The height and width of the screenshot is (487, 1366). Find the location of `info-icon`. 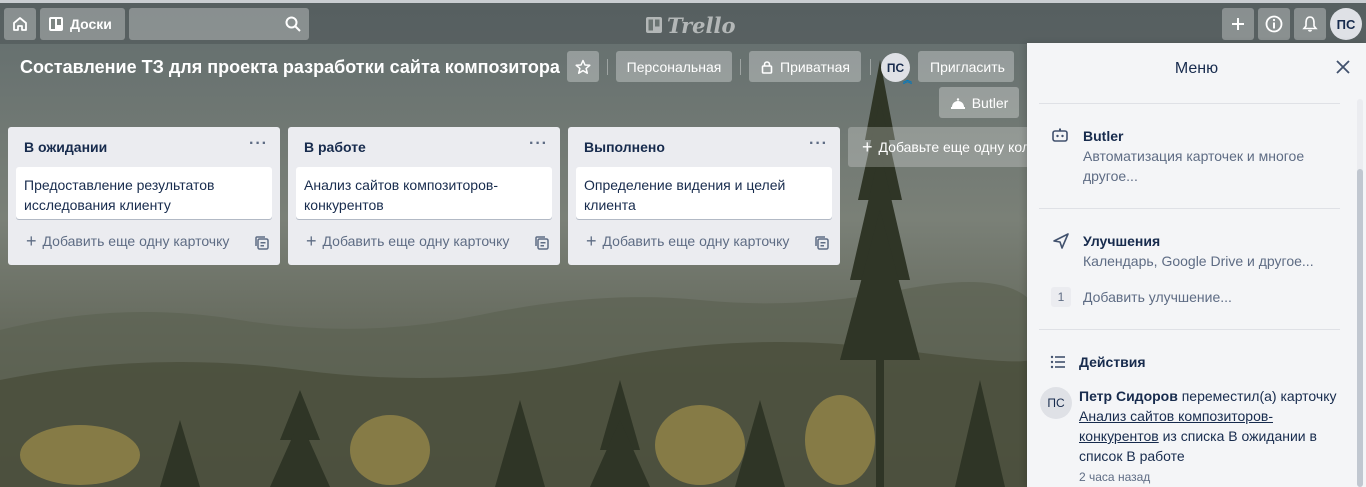

info-icon is located at coordinates (1274, 24).